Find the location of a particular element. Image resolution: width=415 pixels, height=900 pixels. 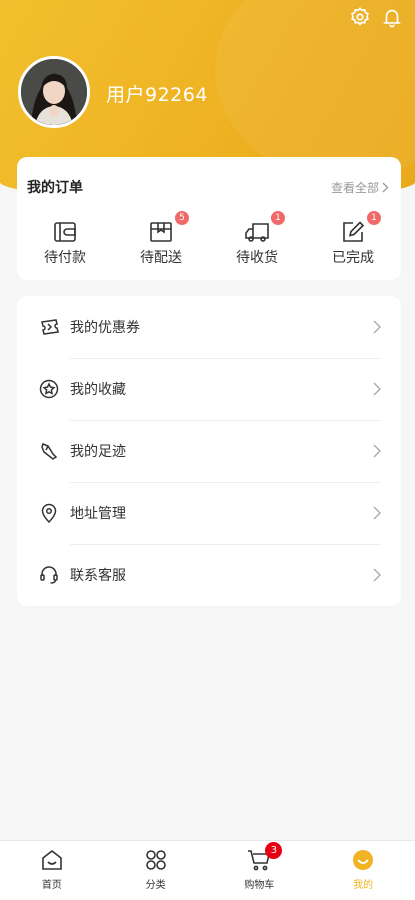

order-label: 待收货 is located at coordinates (257, 258).